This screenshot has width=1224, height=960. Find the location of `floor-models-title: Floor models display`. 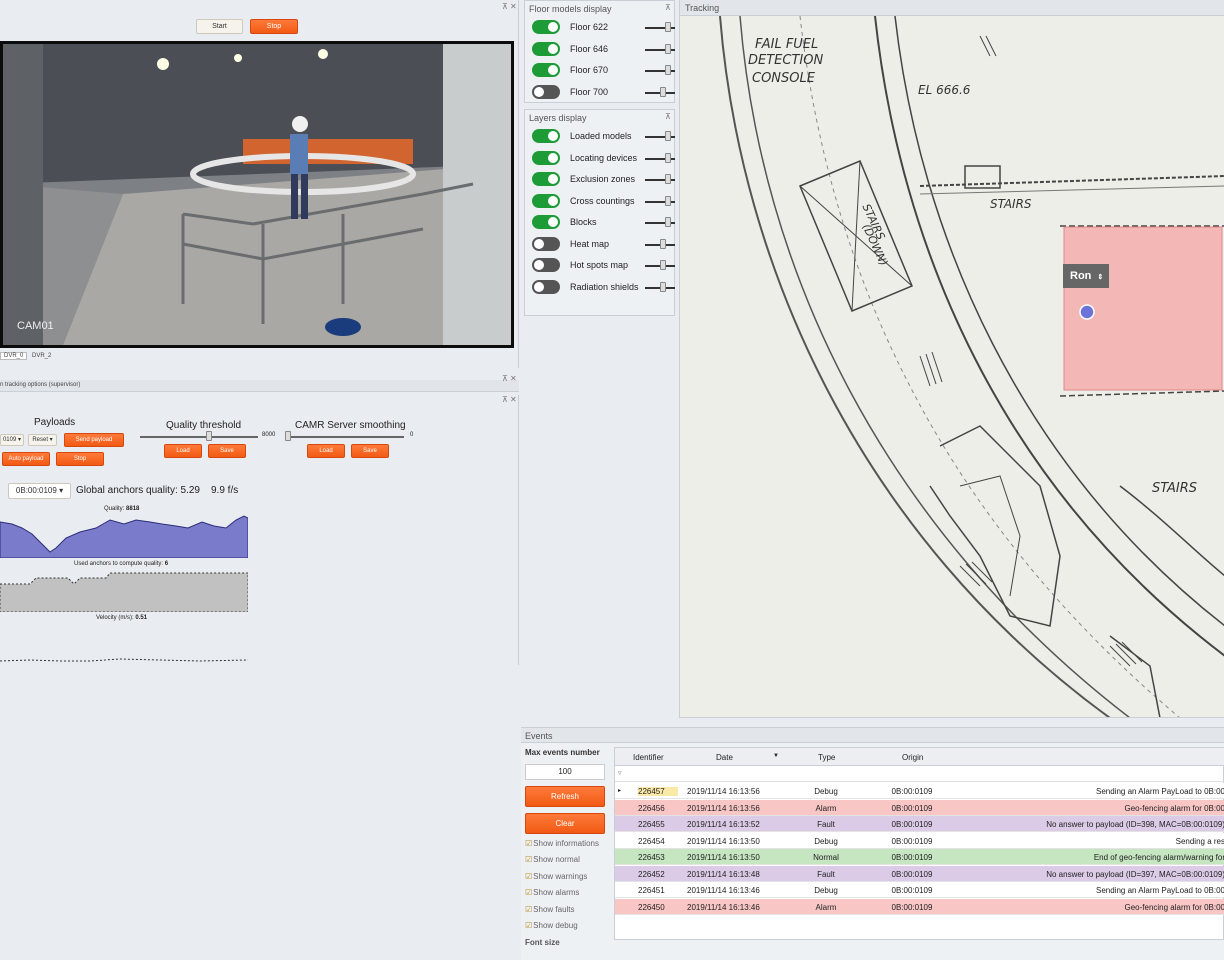

floor-models-title: Floor models display is located at coordinates (570, 9).